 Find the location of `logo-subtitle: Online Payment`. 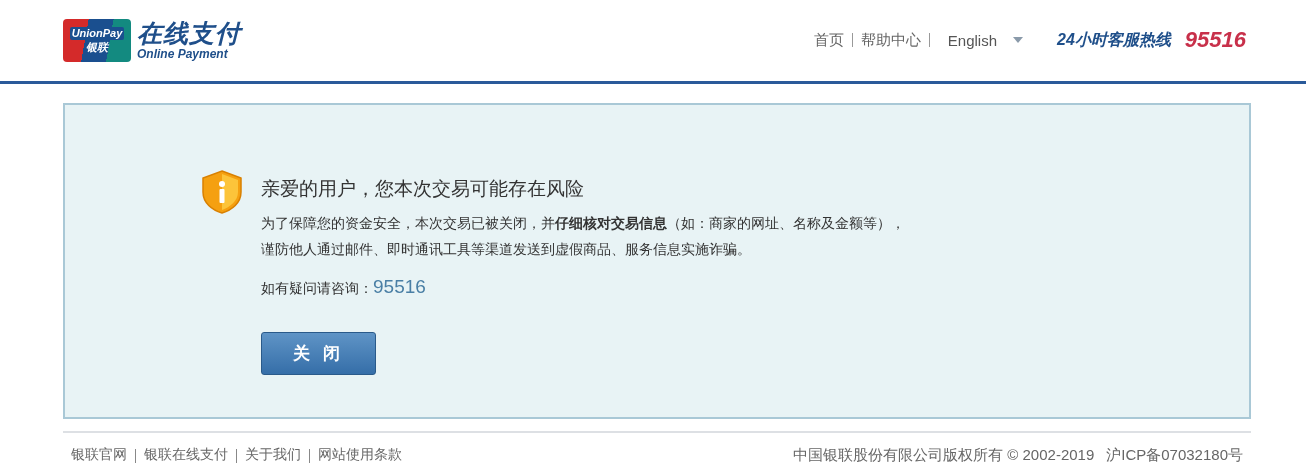

logo-subtitle: Online Payment is located at coordinates (183, 54).